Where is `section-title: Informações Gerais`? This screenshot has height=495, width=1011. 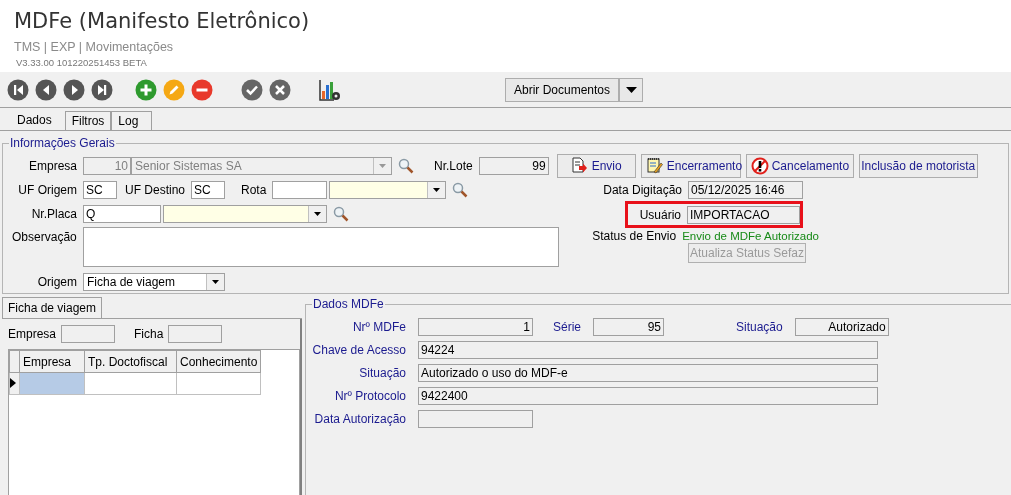
section-title: Informações Gerais is located at coordinates (62, 143).